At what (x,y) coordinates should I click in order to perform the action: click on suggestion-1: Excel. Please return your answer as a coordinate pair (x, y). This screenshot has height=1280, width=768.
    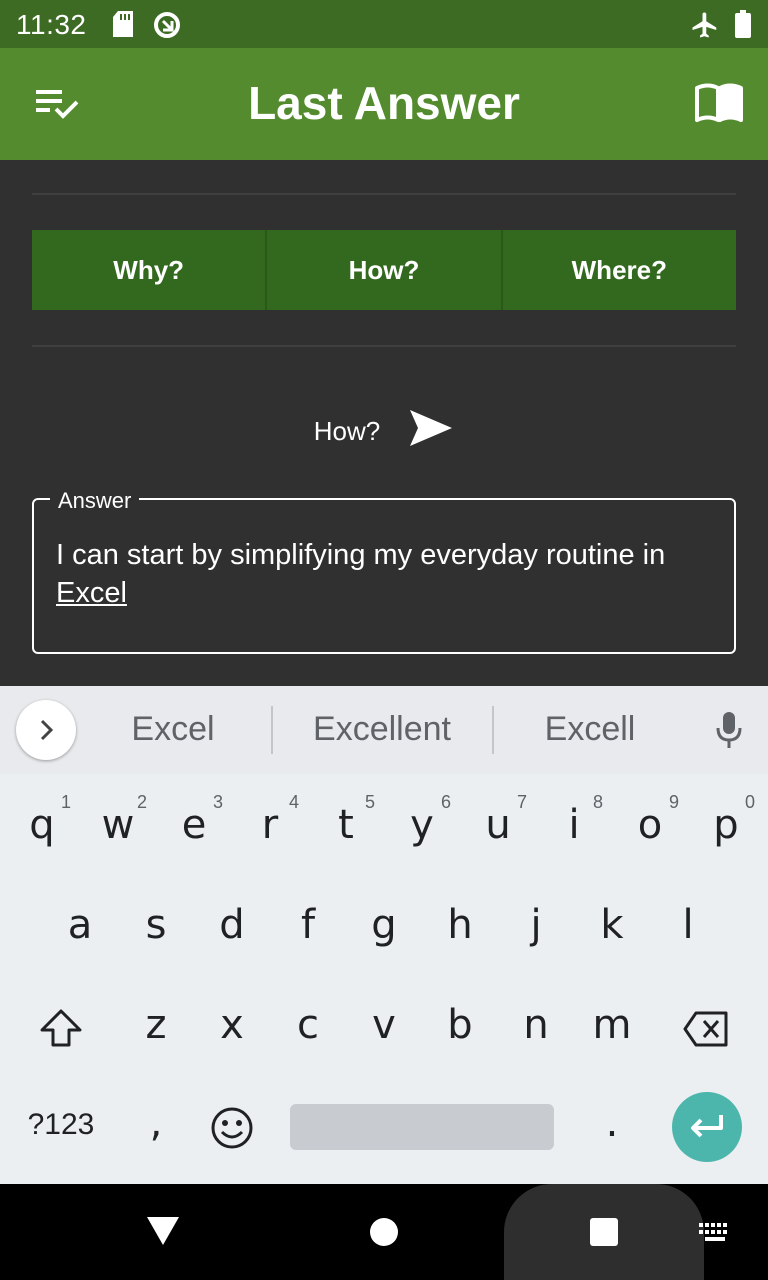
    Looking at the image, I should click on (173, 729).